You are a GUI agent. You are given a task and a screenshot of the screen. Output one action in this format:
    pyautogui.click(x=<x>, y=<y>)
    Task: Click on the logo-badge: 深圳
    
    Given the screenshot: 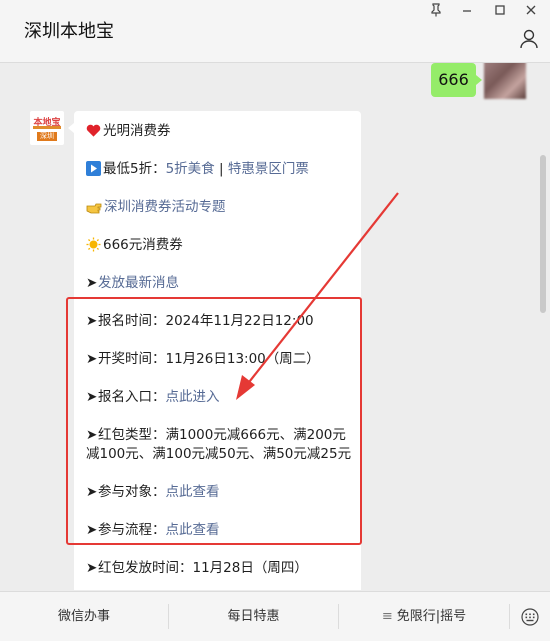 What is the action you would take?
    pyautogui.click(x=47, y=136)
    